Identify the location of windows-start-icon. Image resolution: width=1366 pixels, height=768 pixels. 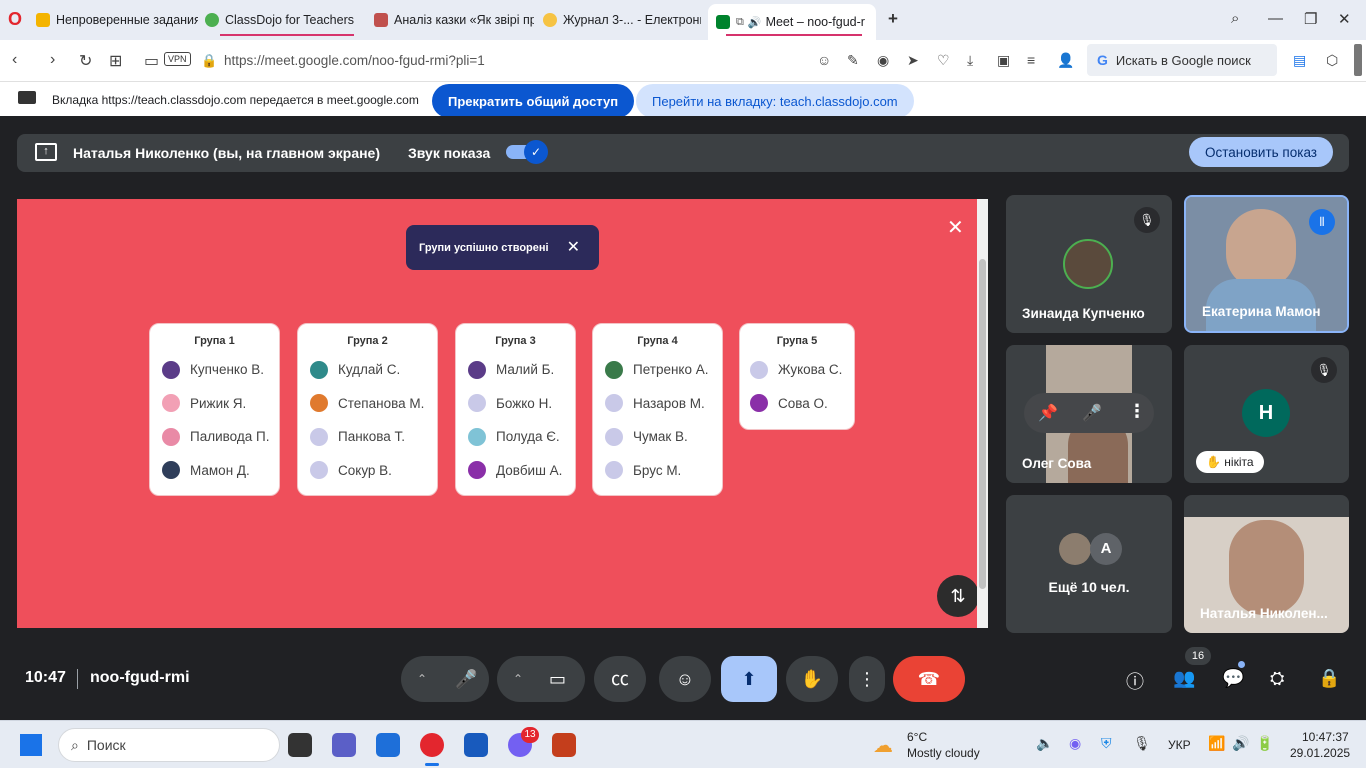
(31, 745).